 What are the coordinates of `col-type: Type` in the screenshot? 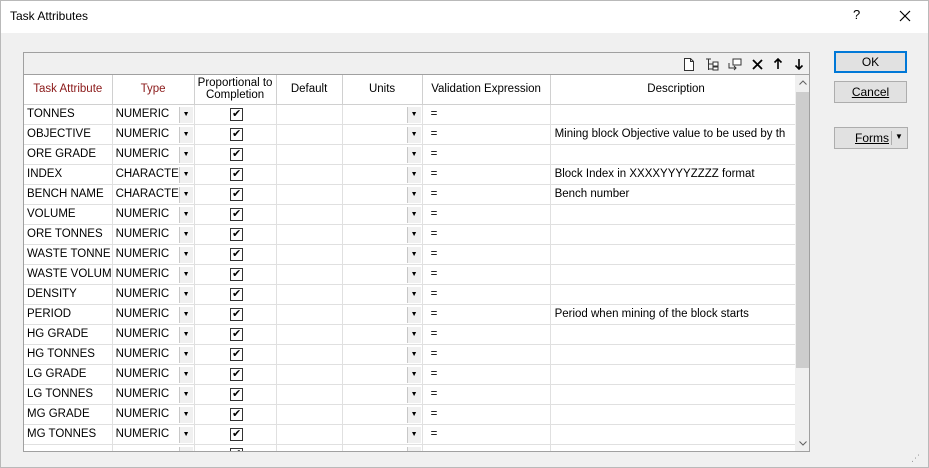 It's located at (153, 90).